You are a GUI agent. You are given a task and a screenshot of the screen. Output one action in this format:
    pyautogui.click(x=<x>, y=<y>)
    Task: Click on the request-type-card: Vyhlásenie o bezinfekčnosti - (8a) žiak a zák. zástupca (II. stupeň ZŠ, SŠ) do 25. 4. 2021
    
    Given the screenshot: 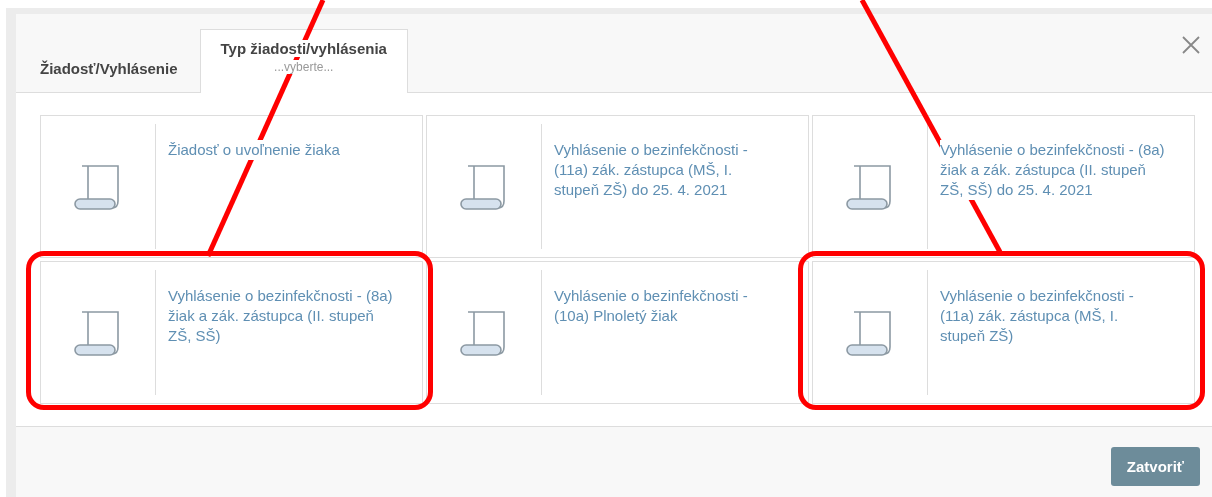 What is the action you would take?
    pyautogui.click(x=1003, y=187)
    